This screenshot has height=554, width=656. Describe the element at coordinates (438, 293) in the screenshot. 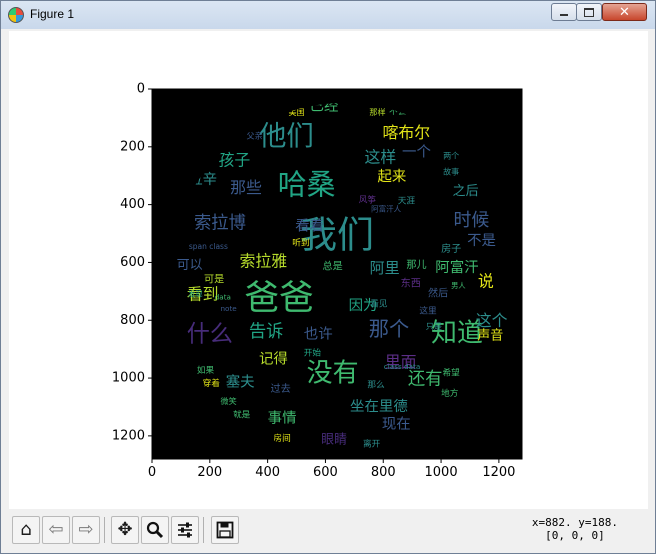

I see `cloud-word: 然后` at that location.